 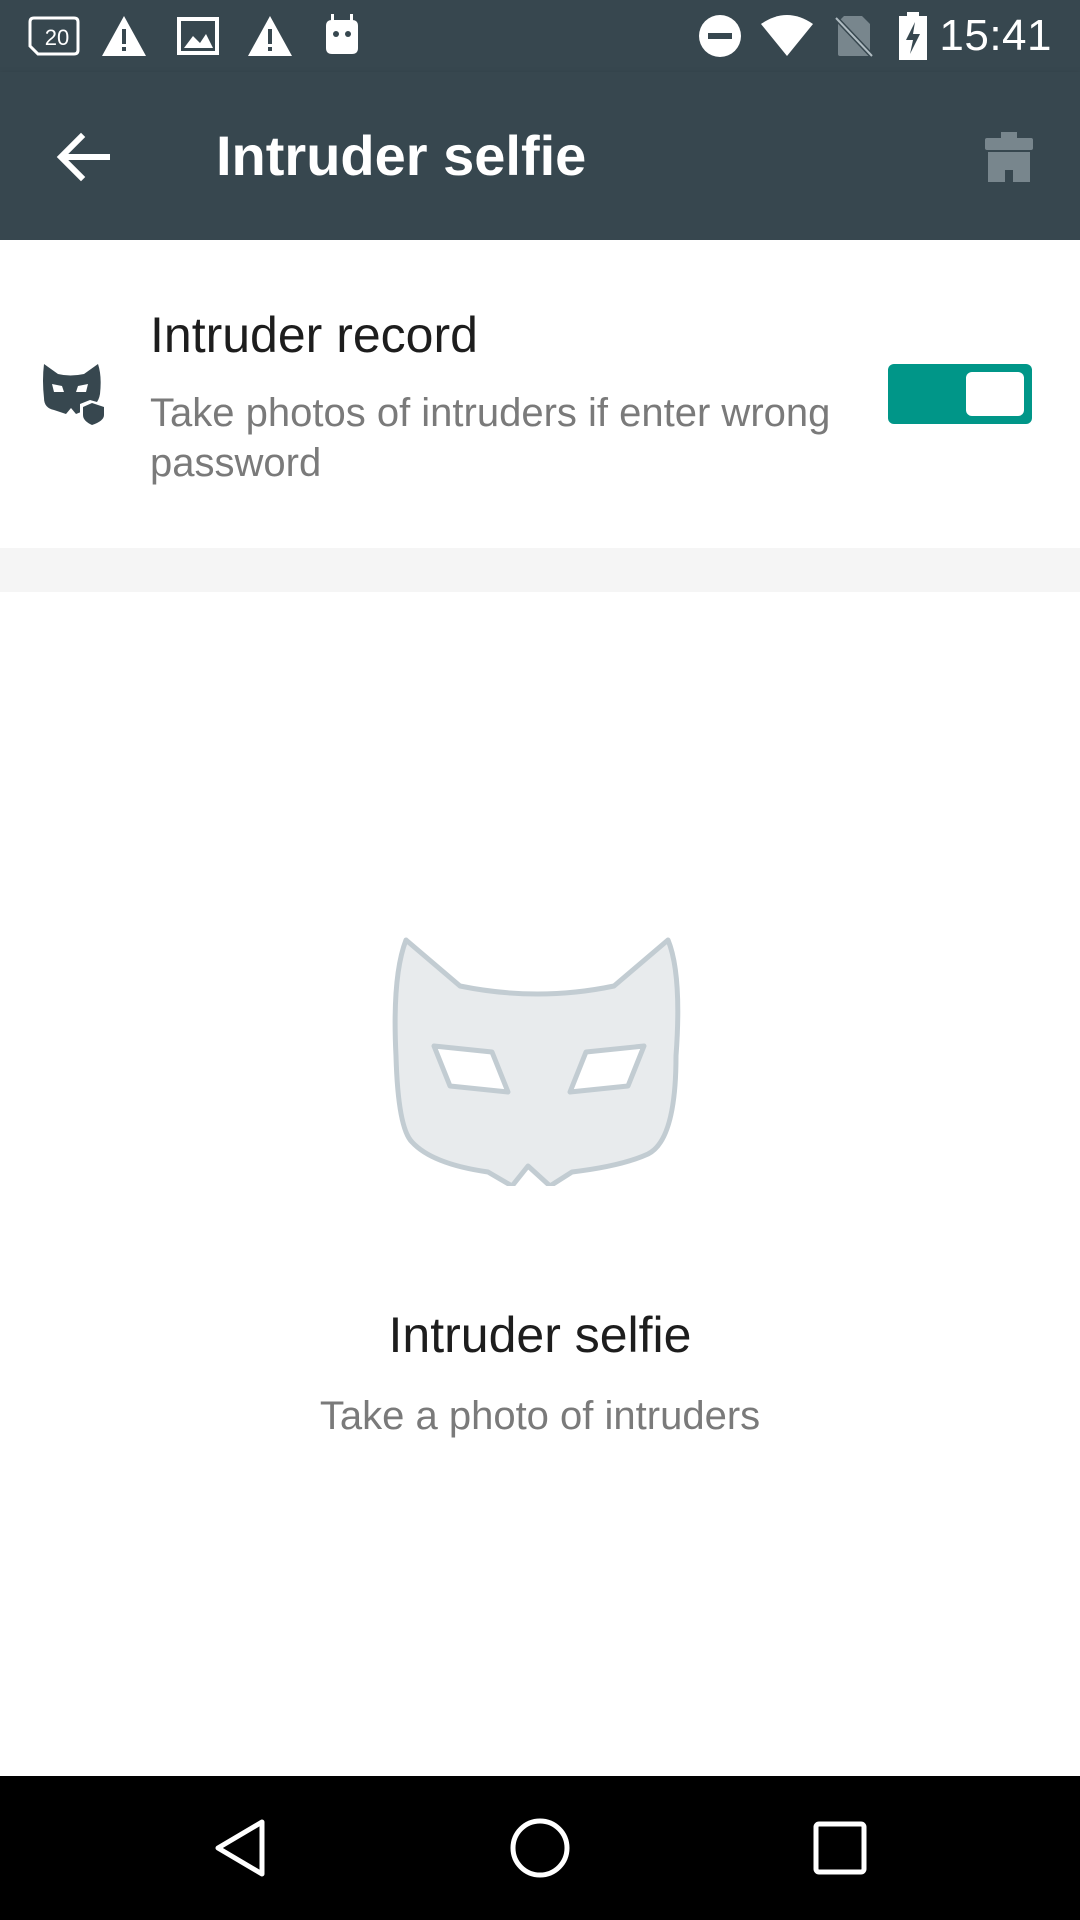 I want to click on mask-shield-icon, so click(x=74, y=394).